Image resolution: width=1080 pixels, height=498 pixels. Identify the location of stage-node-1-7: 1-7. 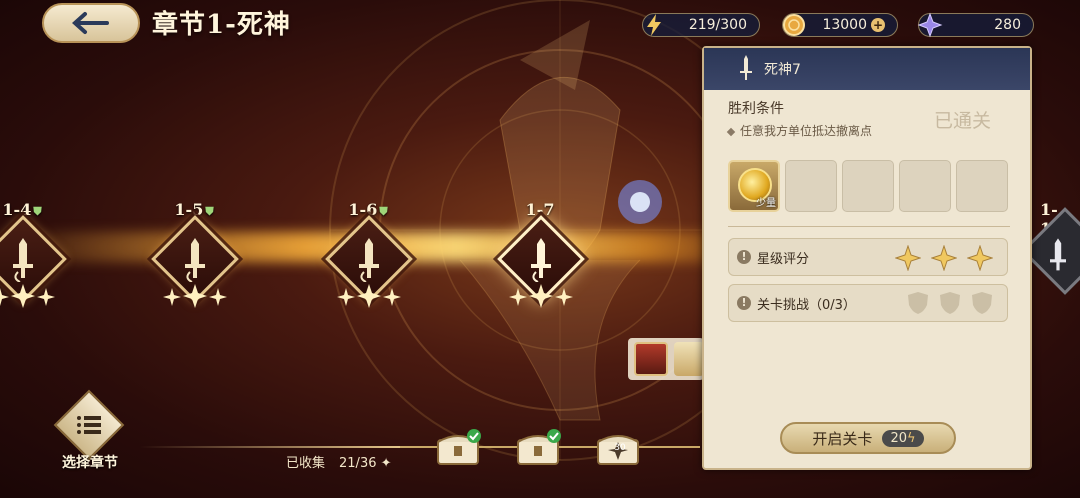
(540, 265).